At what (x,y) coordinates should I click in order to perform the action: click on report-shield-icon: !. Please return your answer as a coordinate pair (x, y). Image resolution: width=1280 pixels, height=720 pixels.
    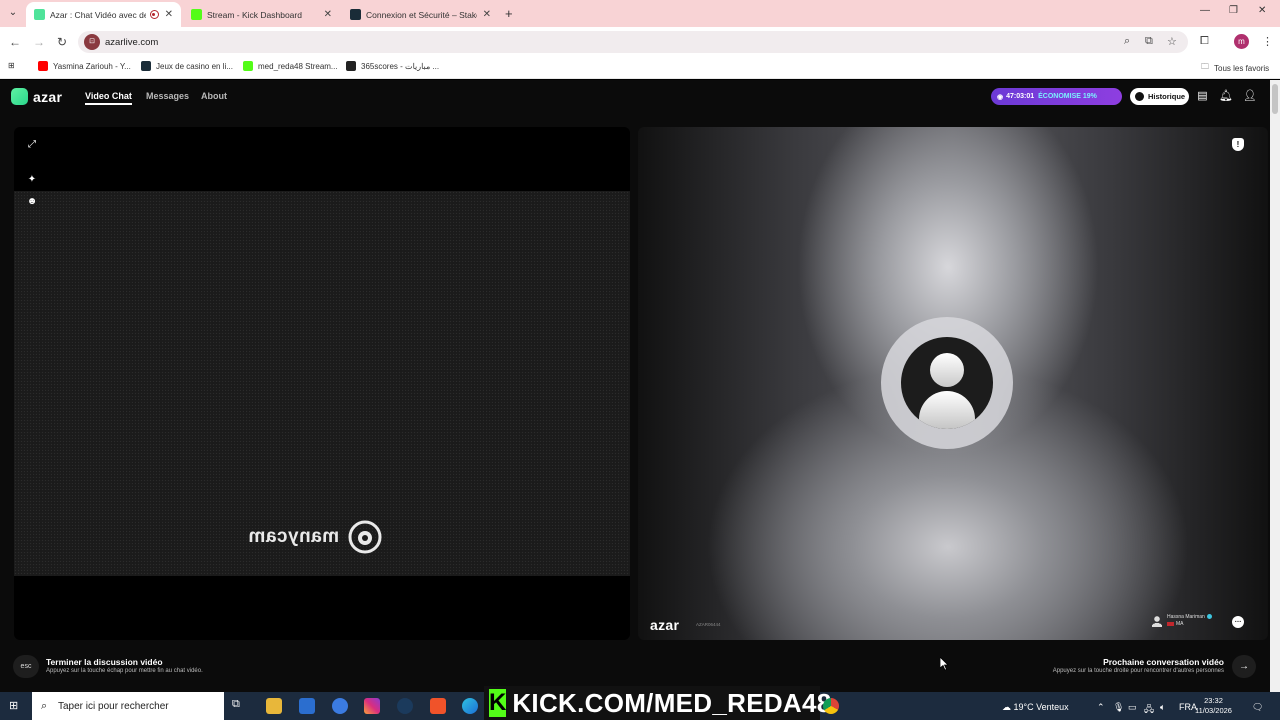
    Looking at the image, I should click on (1238, 144).